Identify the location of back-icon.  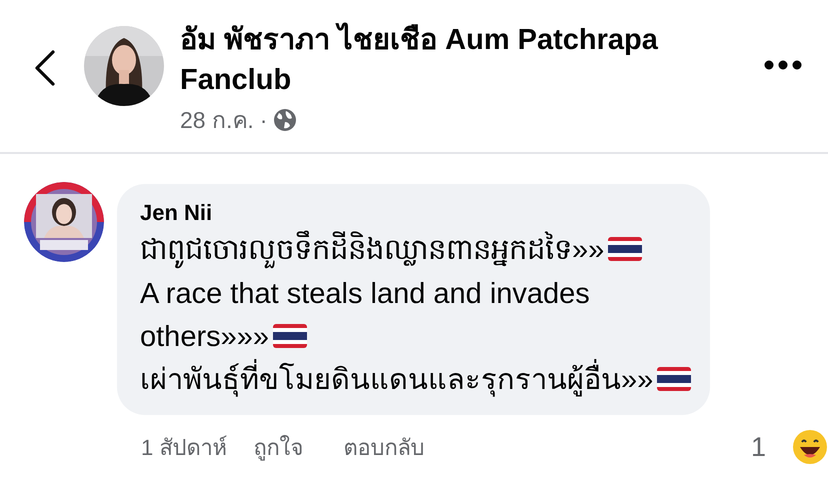
(45, 68).